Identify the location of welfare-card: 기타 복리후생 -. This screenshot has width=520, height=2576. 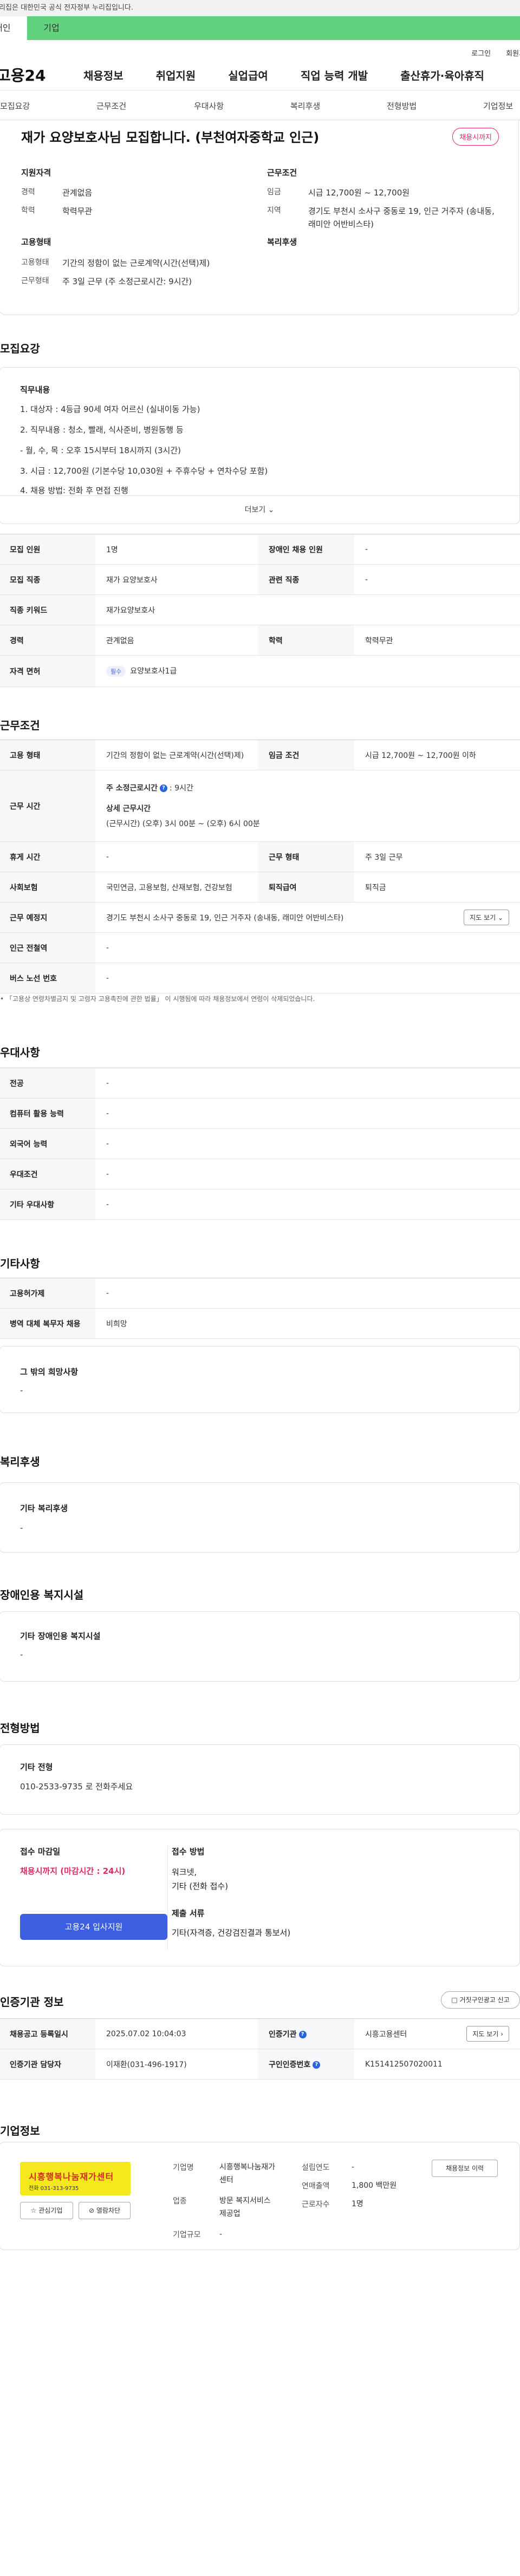
(260, 1517).